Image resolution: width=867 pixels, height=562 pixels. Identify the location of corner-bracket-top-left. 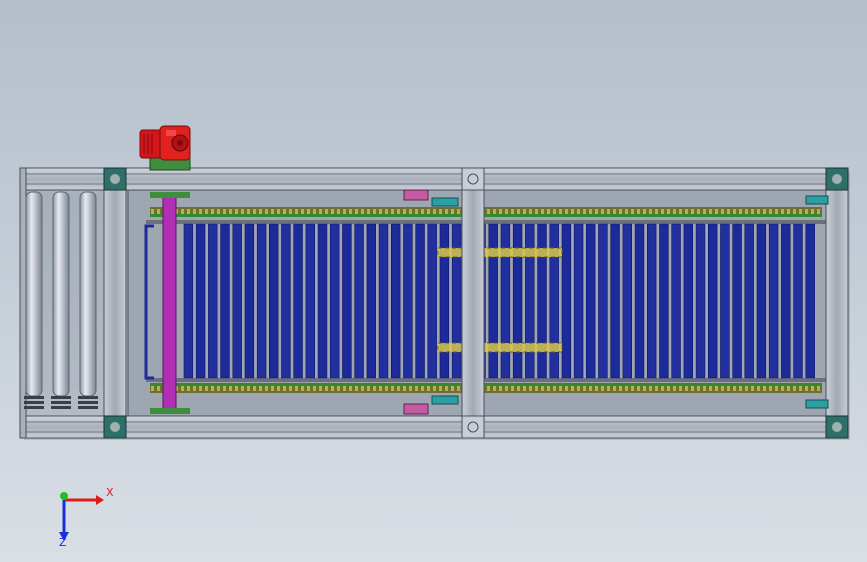
(115, 179).